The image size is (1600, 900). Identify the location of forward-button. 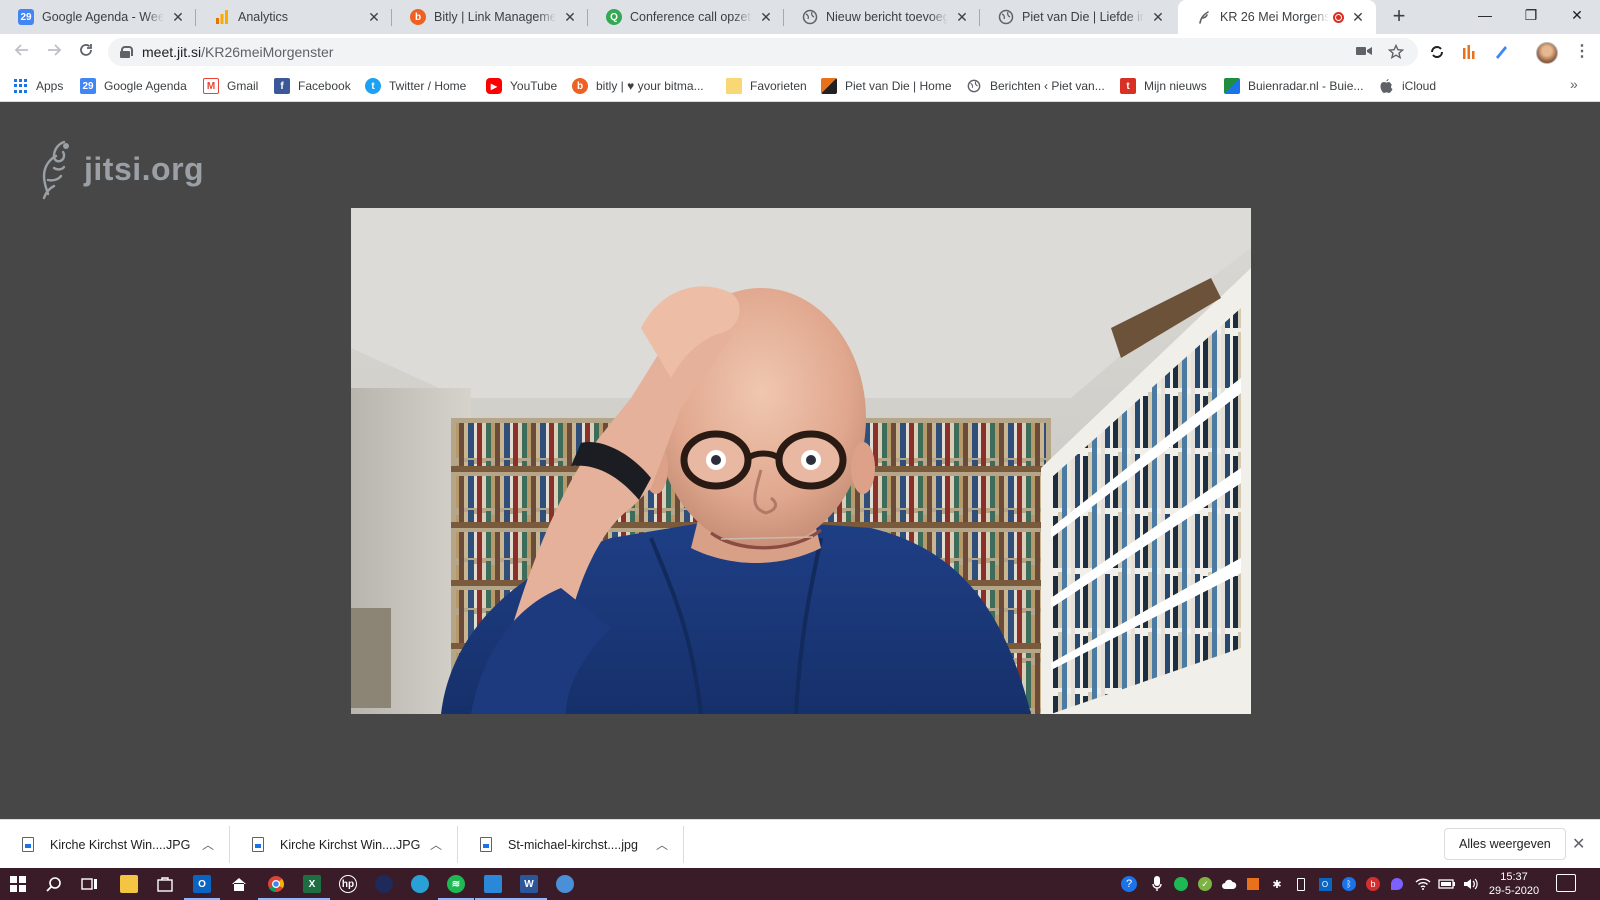
(54, 52).